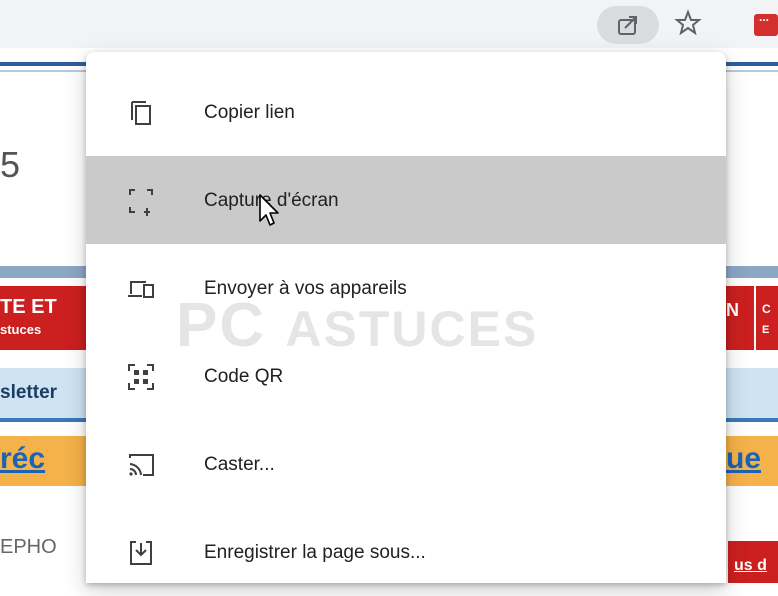 The height and width of the screenshot is (596, 778). What do you see at coordinates (249, 112) in the screenshot?
I see `menu-item-label: Copier lien` at bounding box center [249, 112].